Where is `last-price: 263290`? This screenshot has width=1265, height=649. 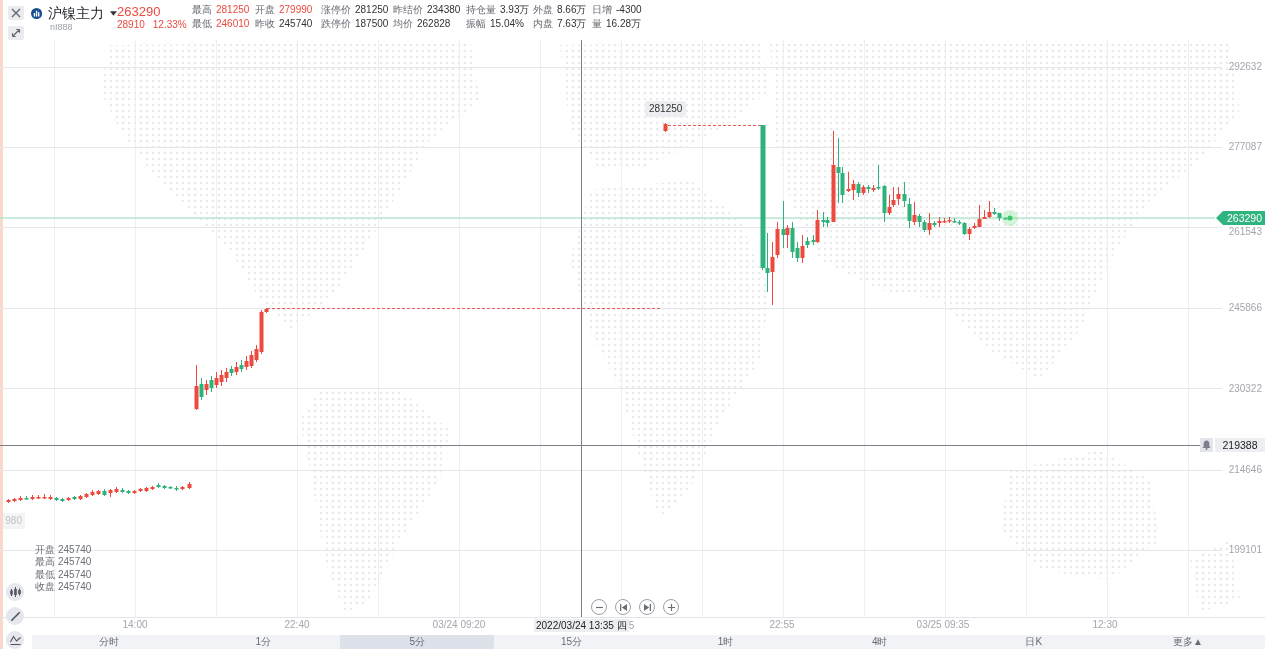 last-price: 263290 is located at coordinates (139, 11).